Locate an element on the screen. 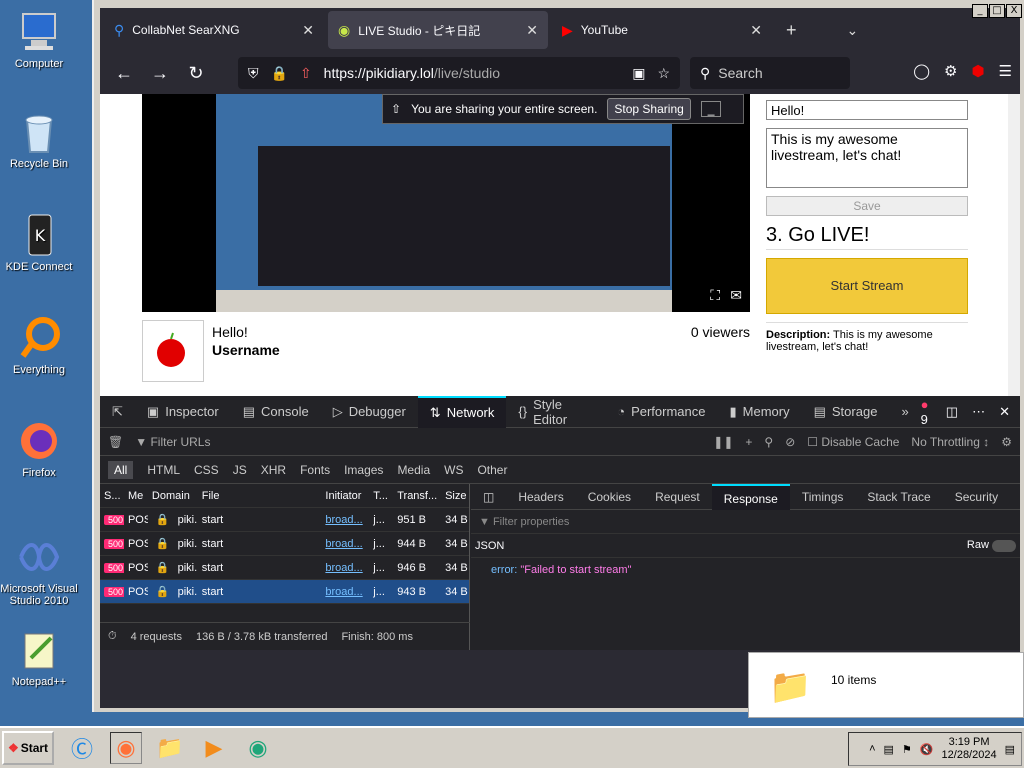 The image size is (1024, 768). tab-performance: ◔ Performance is located at coordinates (661, 412).